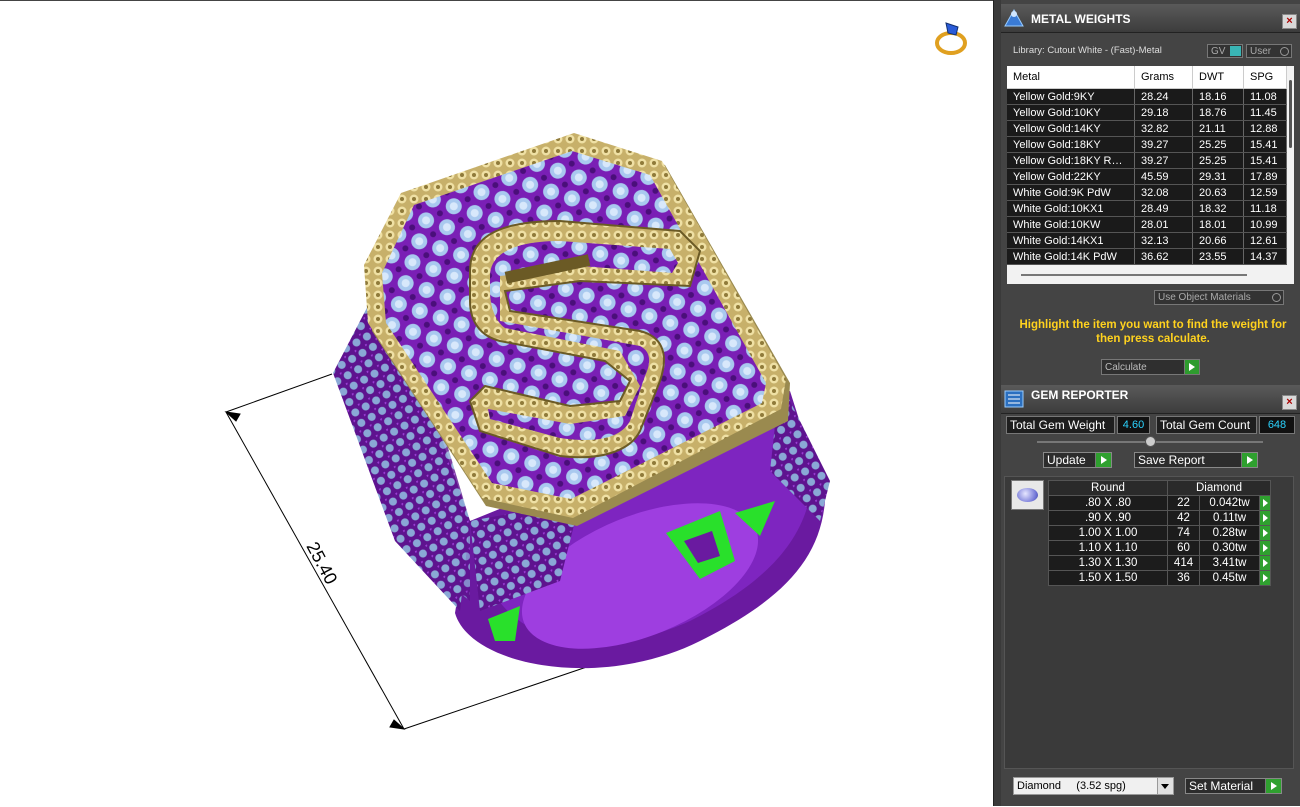 The height and width of the screenshot is (807, 1300). Describe the element at coordinates (1265, 240) in the screenshot. I see `table-cell: 12.61` at that location.